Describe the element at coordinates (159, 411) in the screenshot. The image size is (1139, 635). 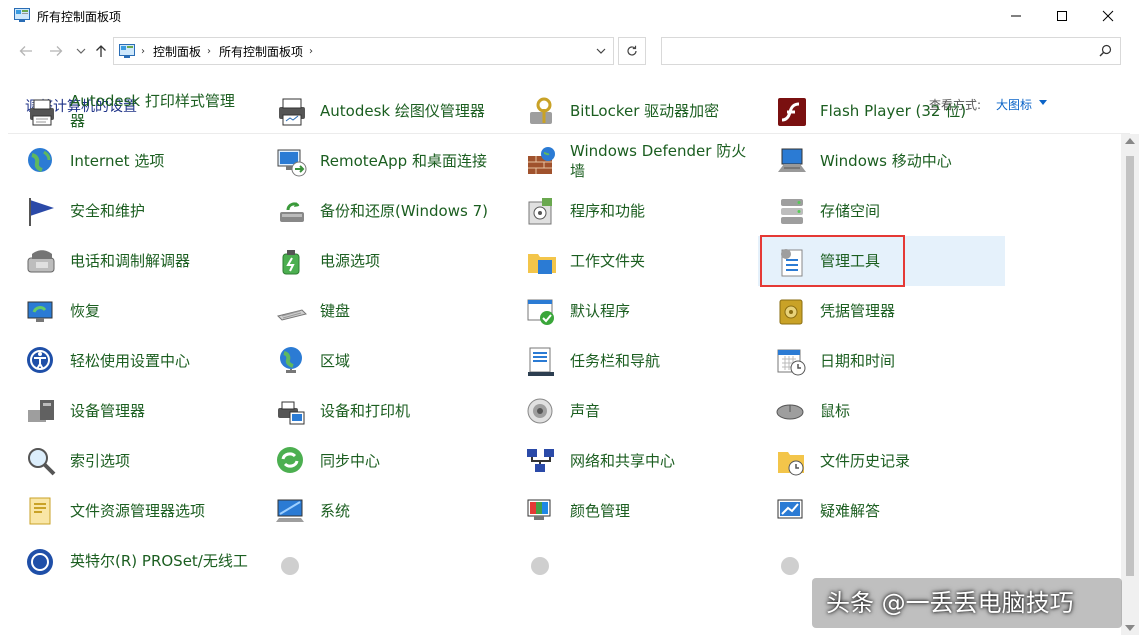
I see `item-label: 设备管理器` at that location.